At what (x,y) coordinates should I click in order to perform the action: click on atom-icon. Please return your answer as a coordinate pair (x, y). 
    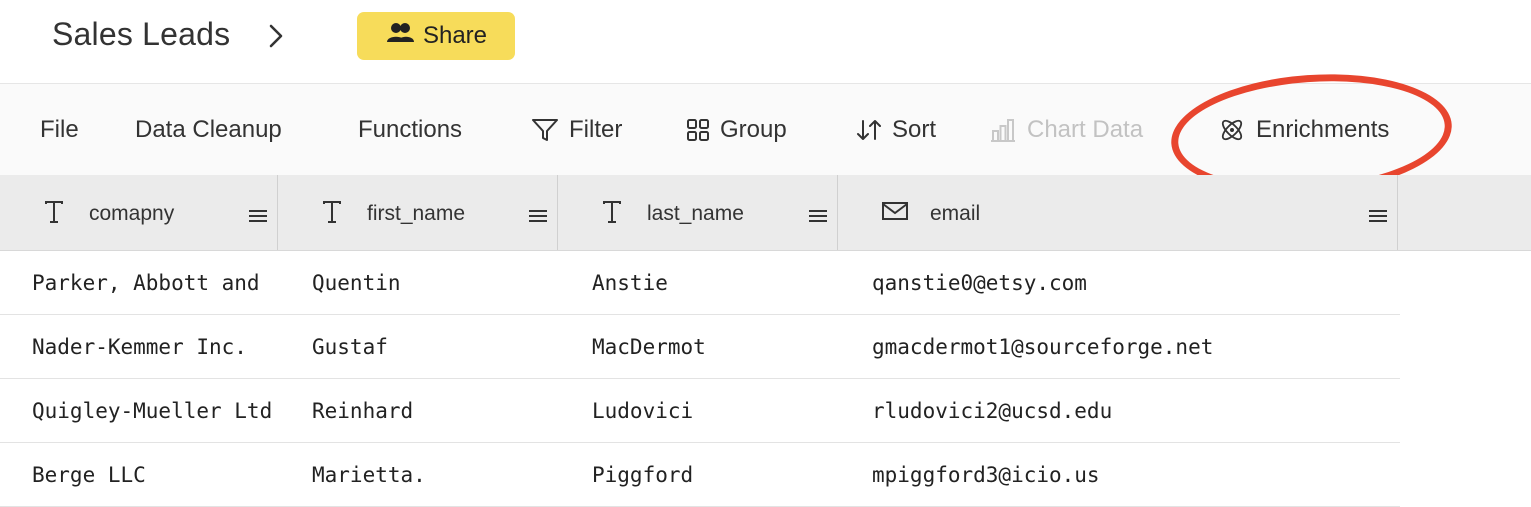
    Looking at the image, I should click on (1232, 130).